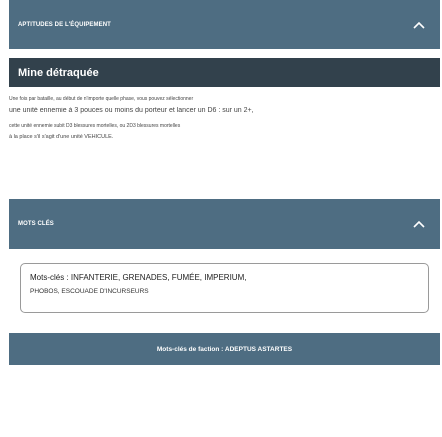 Image resolution: width=442 pixels, height=437 pixels. I want to click on keywords-line: PHOBOS, ESCOUADE D'INCURSEURS, so click(89, 291).